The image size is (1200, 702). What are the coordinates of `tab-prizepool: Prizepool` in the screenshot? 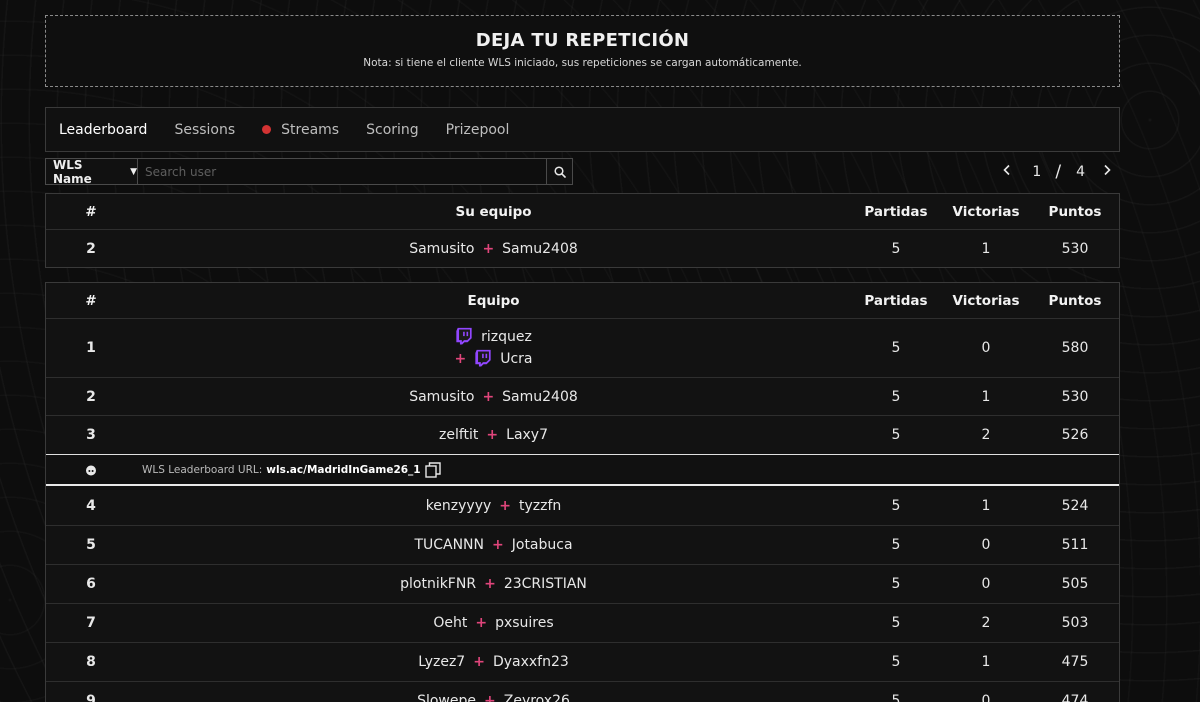 It's located at (478, 130).